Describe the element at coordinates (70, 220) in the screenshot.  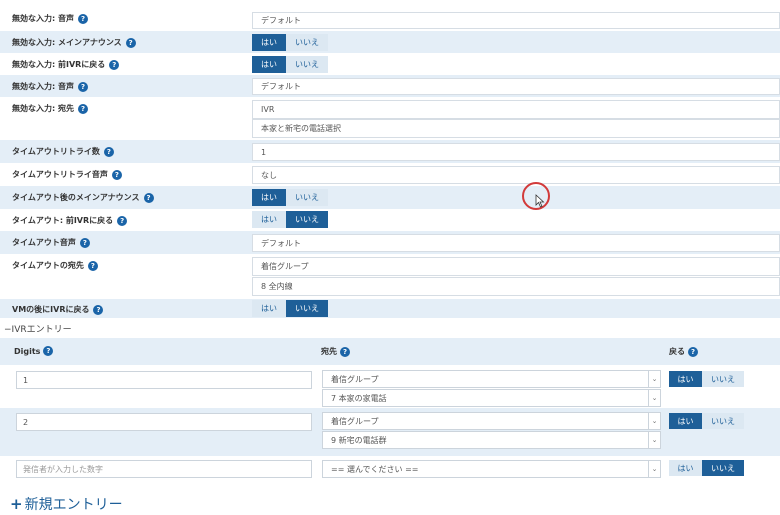
I see `setting-label: タイムアウト: 前IVRに戻る?` at that location.